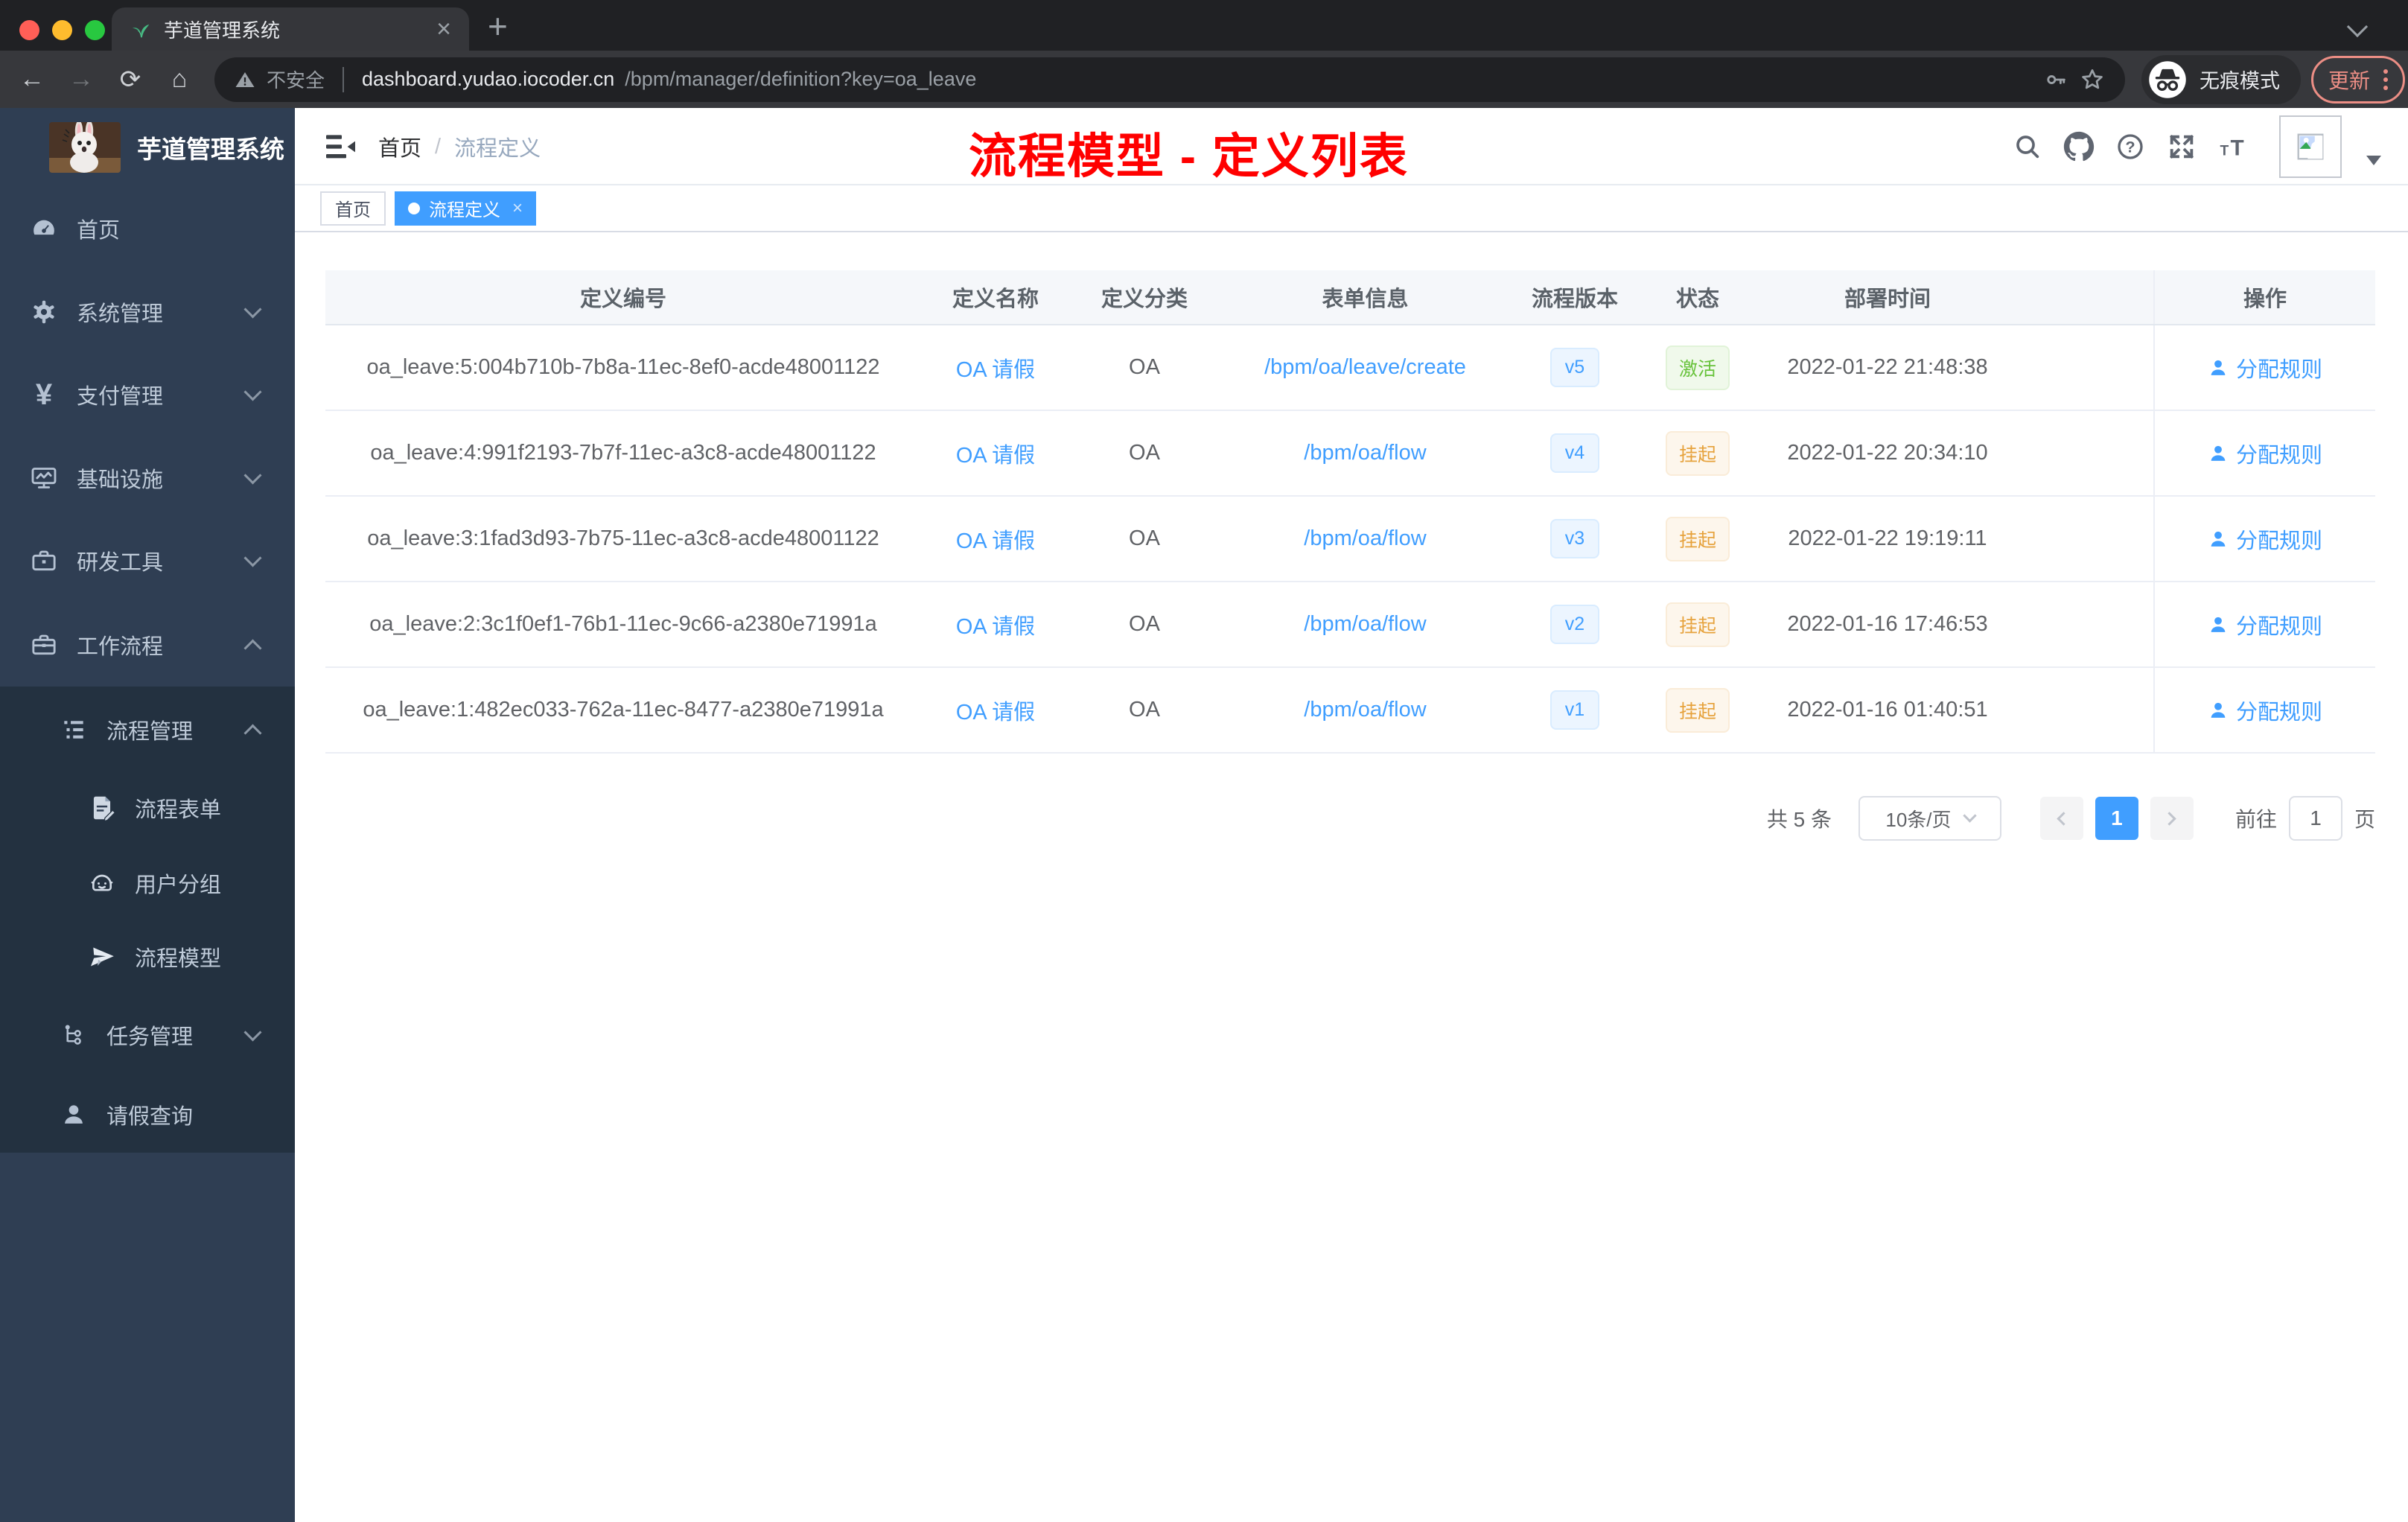 This screenshot has width=2408, height=1522. I want to click on next-page-button, so click(2172, 818).